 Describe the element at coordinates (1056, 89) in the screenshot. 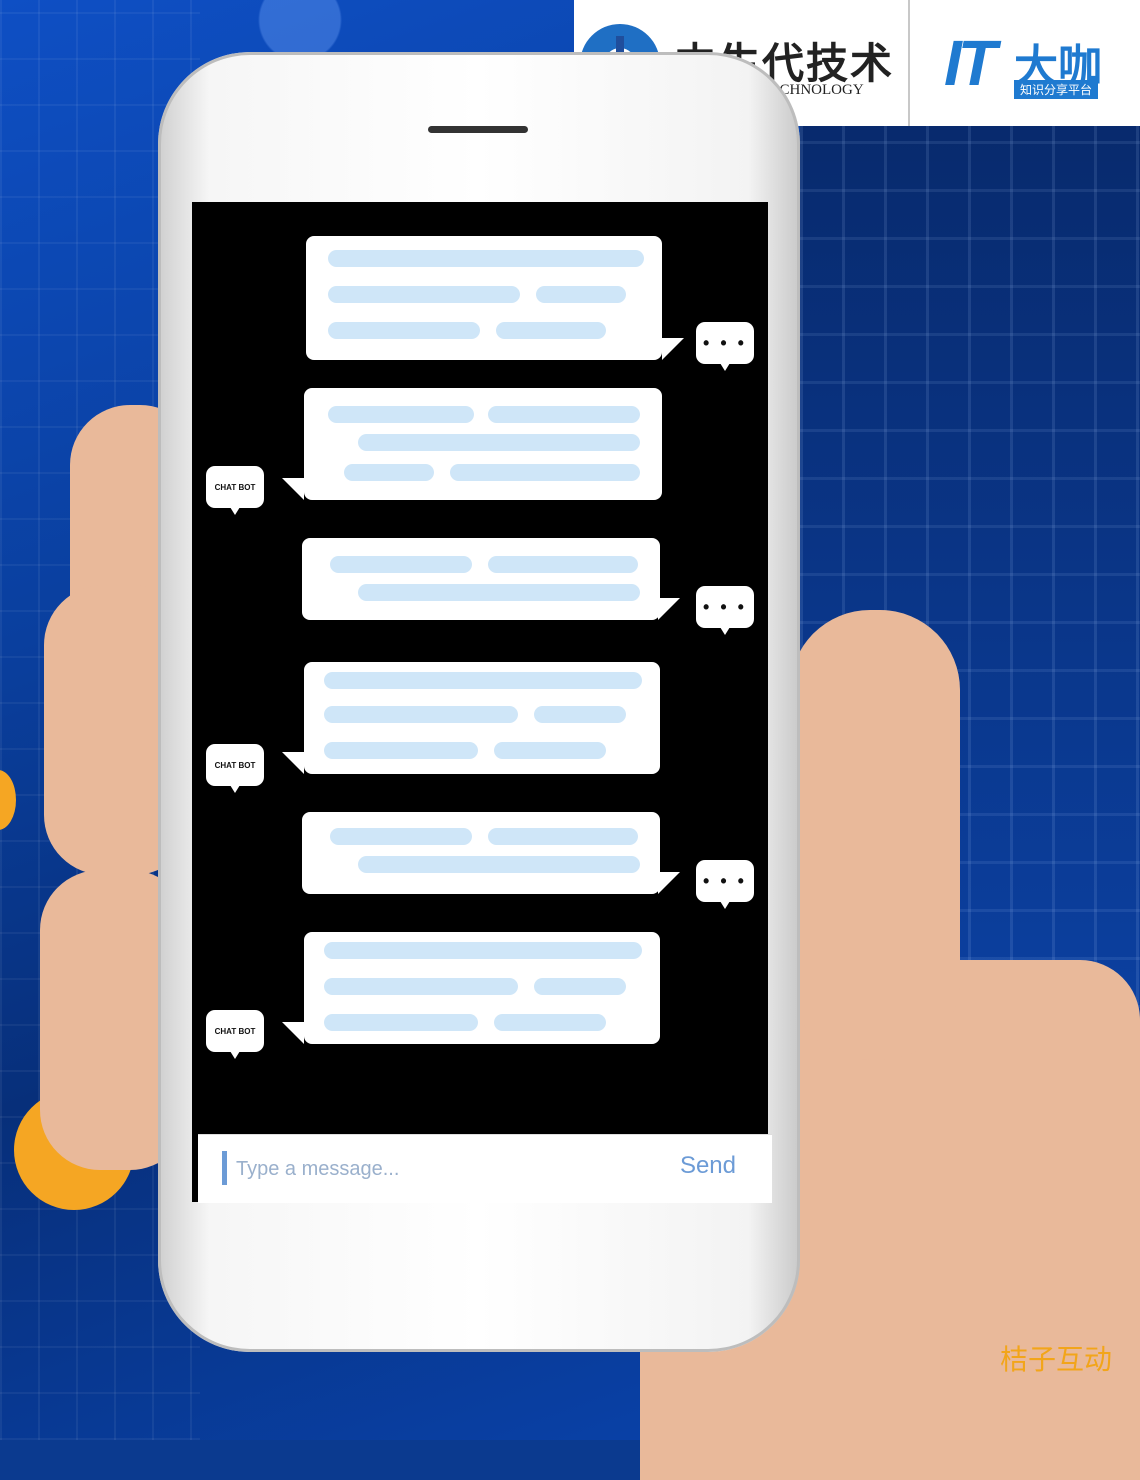

I see `partner-logo-sub: 知识分享平台` at that location.